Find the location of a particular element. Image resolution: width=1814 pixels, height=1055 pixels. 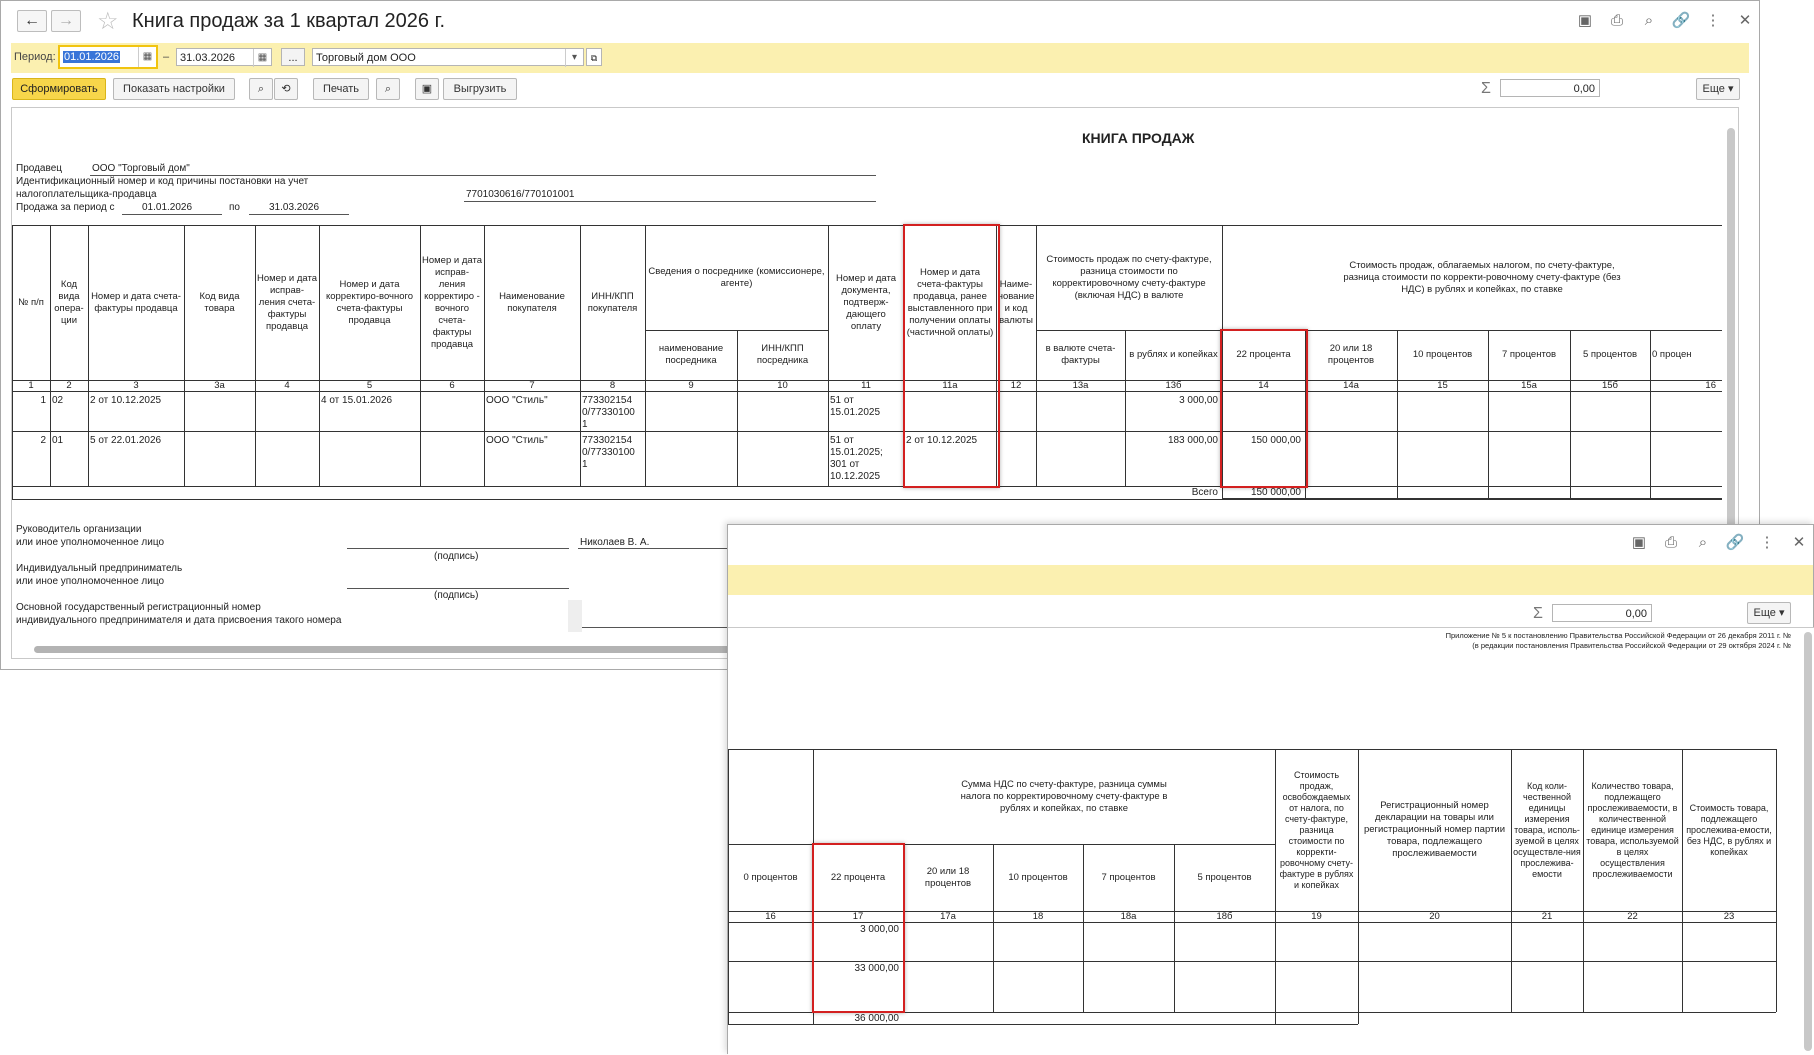

signature-caption: (подпись) is located at coordinates (456, 556).